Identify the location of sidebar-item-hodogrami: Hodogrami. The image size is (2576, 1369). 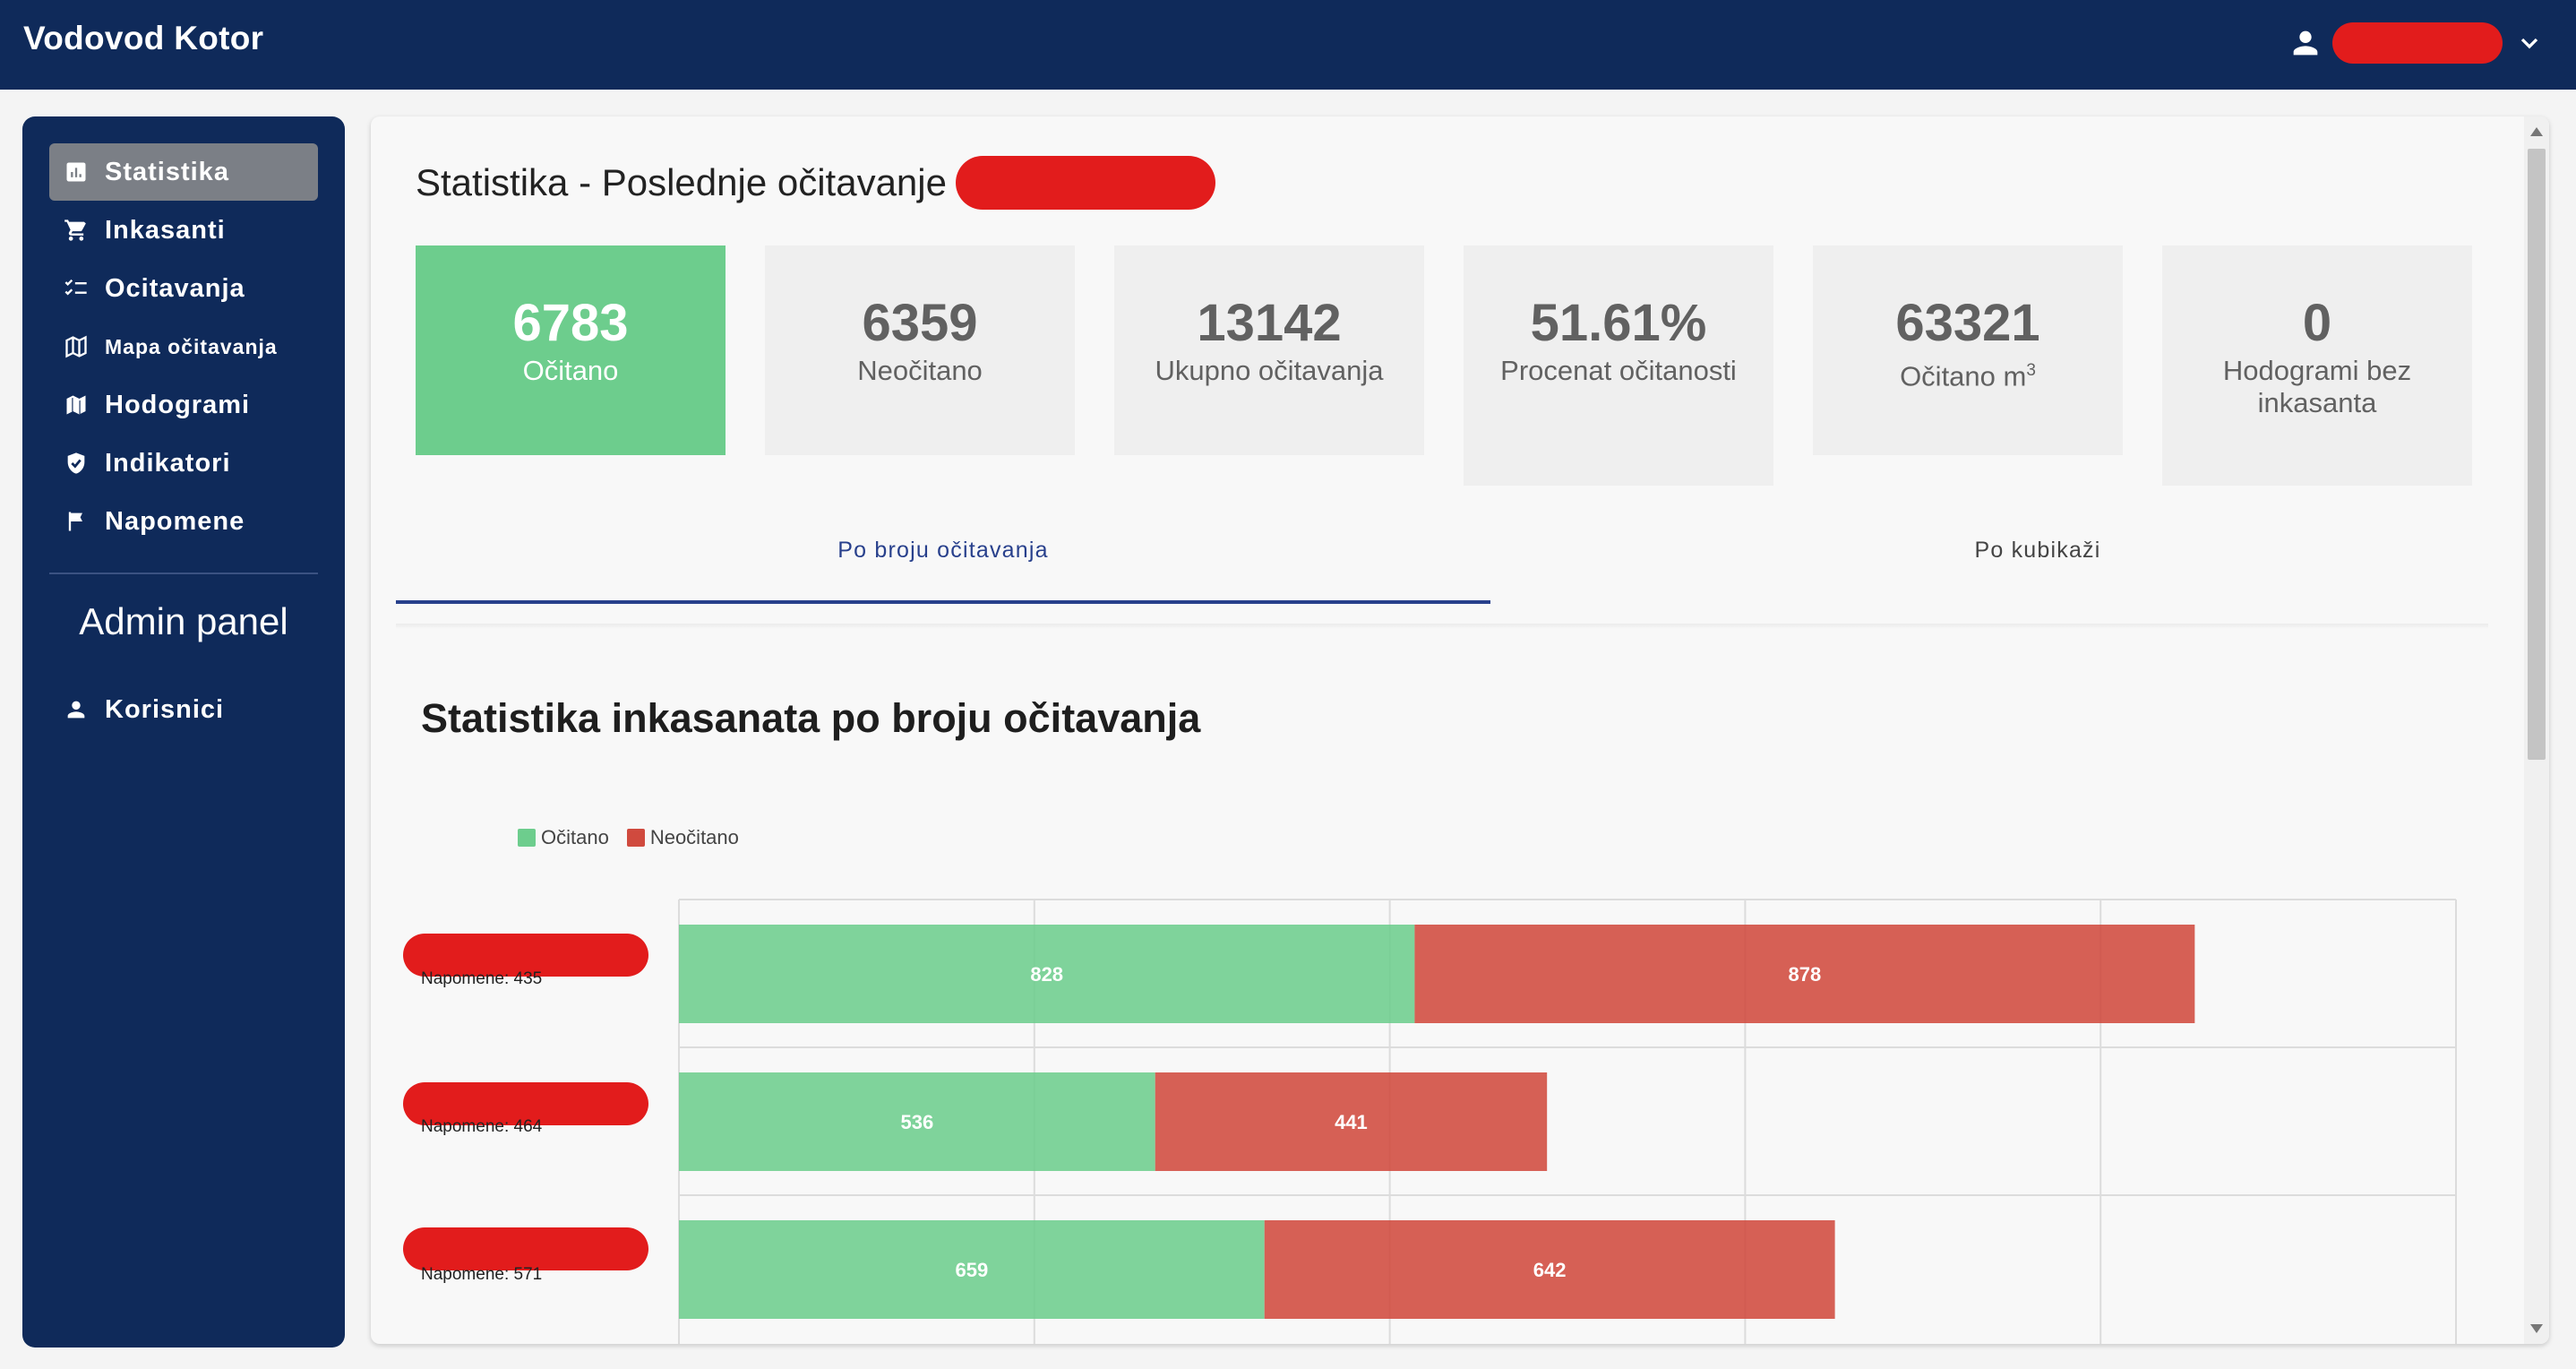
(183, 405).